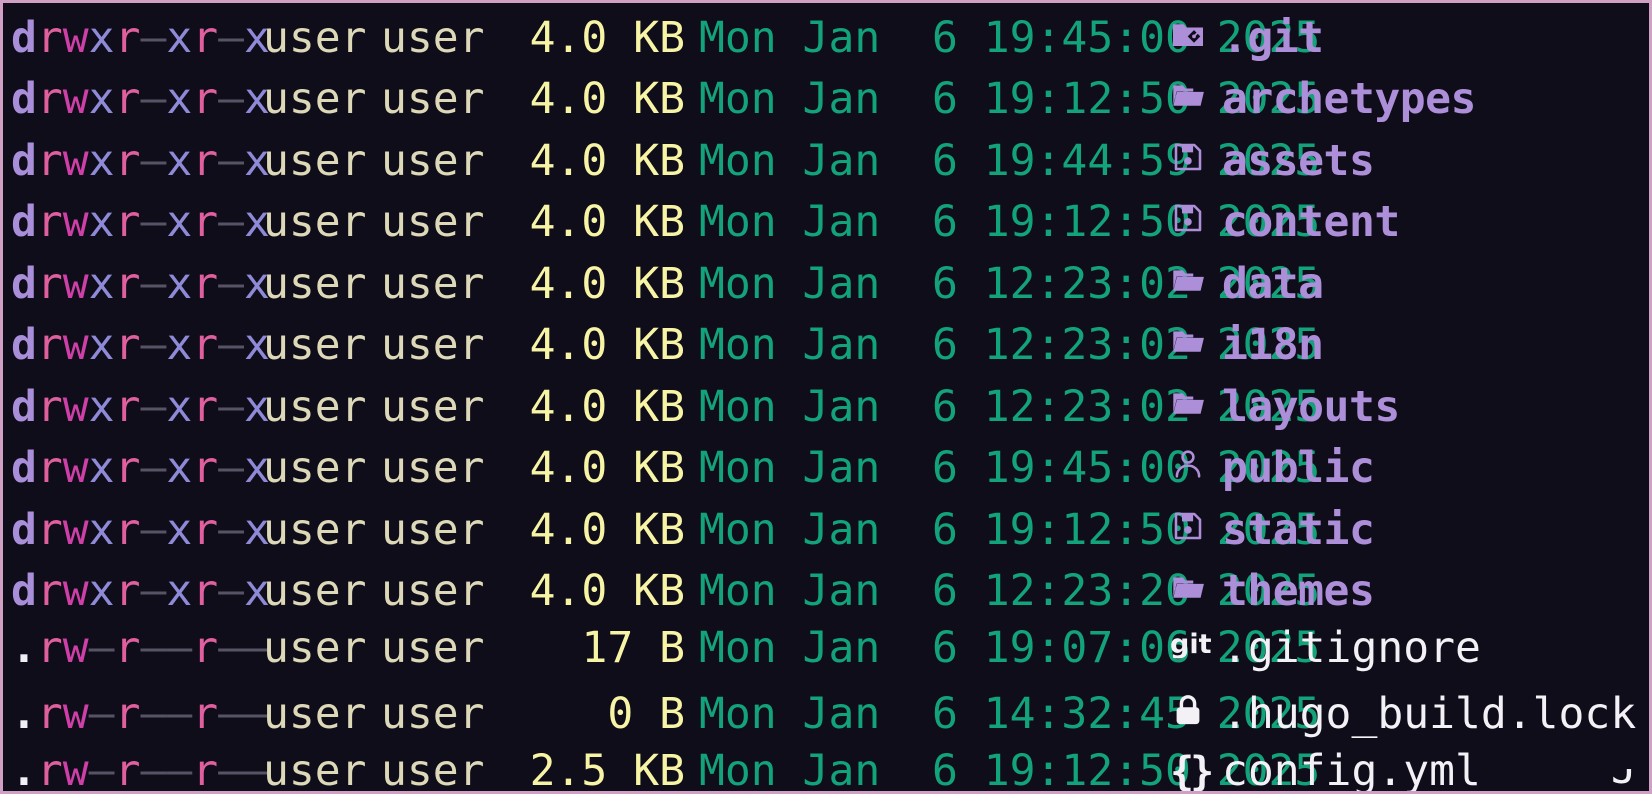 Image resolution: width=1652 pixels, height=794 pixels. I want to click on file-name-cell: layouts, so click(1435, 408).